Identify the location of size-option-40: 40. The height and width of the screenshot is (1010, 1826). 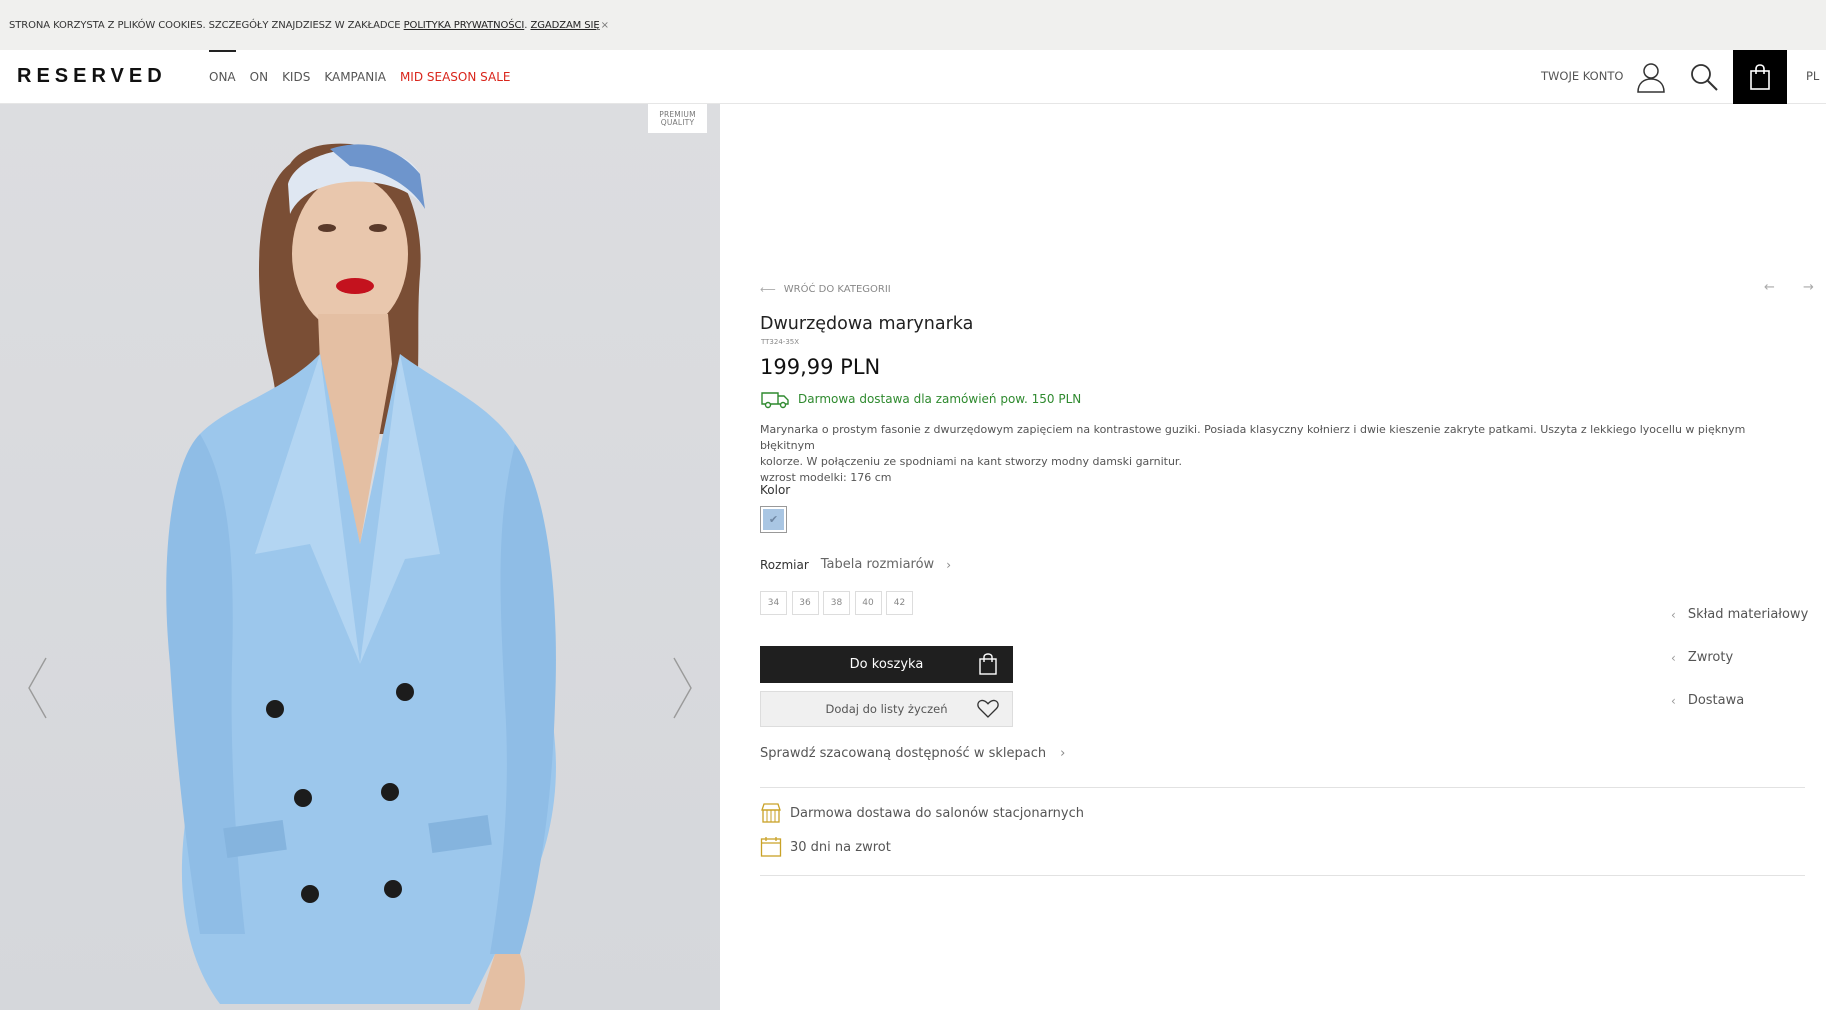
(868, 603).